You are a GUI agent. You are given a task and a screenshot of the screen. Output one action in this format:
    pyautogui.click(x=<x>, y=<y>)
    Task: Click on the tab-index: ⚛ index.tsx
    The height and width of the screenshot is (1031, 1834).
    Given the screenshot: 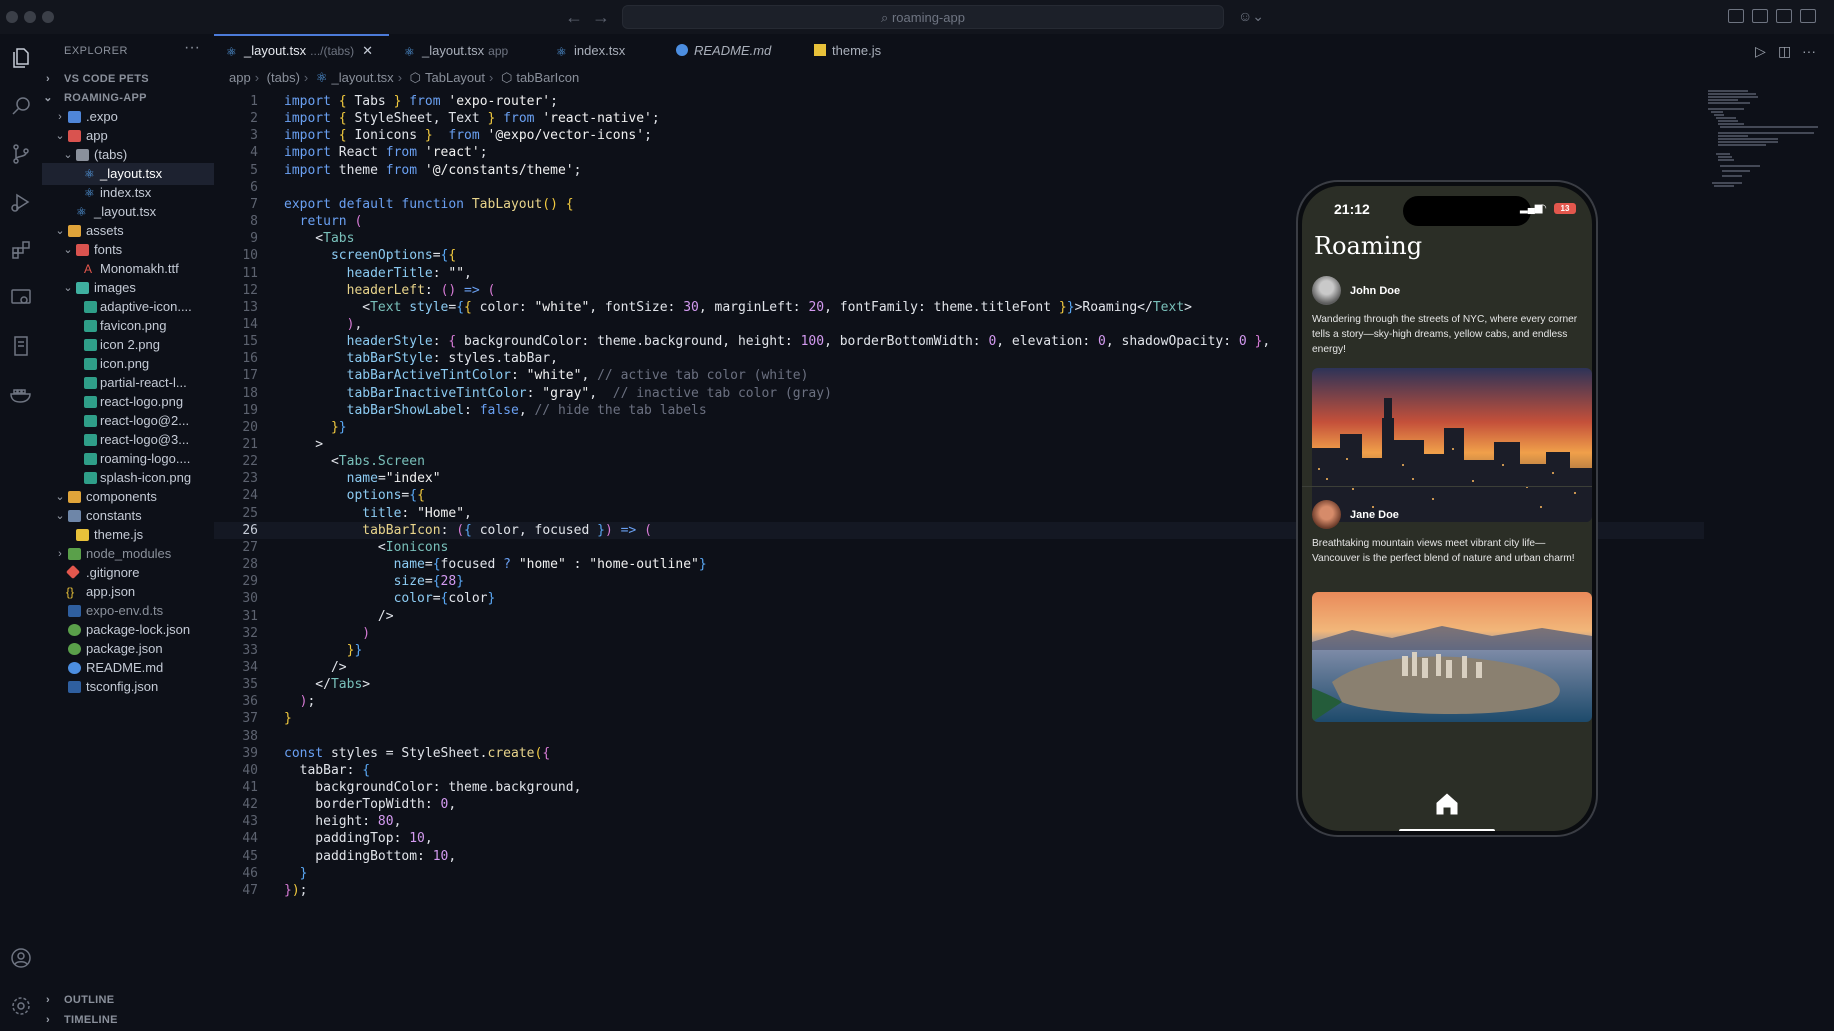 What is the action you would take?
    pyautogui.click(x=590, y=51)
    